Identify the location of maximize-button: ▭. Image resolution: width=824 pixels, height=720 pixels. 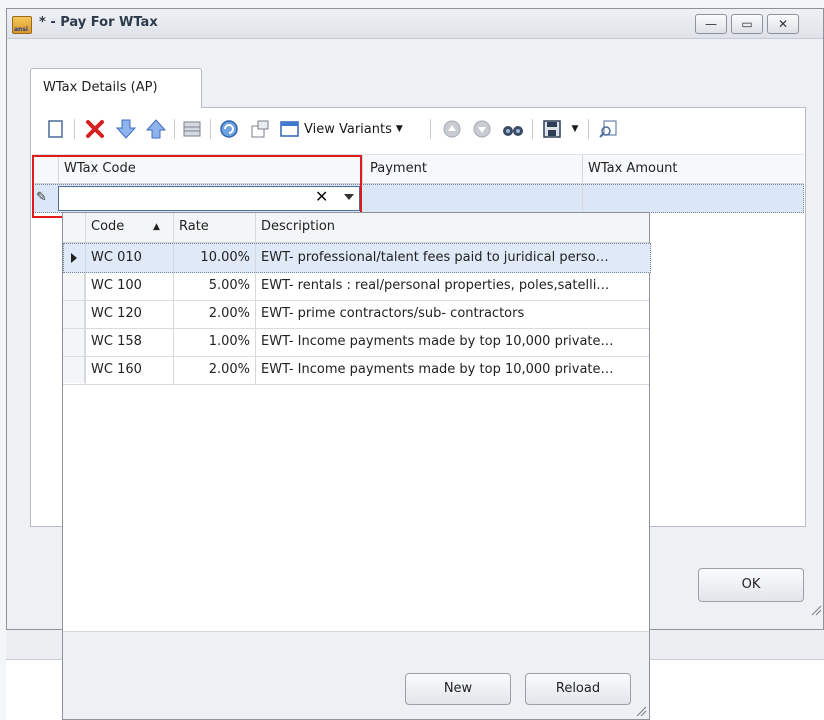
(747, 24).